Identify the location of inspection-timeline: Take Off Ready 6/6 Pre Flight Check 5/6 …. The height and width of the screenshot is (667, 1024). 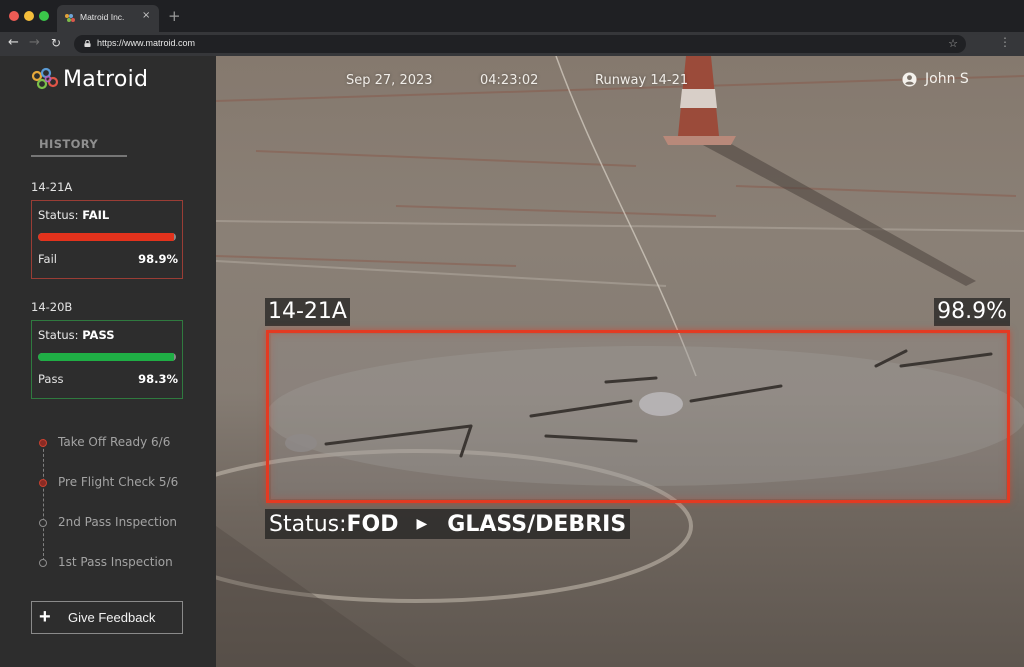
(126, 499).